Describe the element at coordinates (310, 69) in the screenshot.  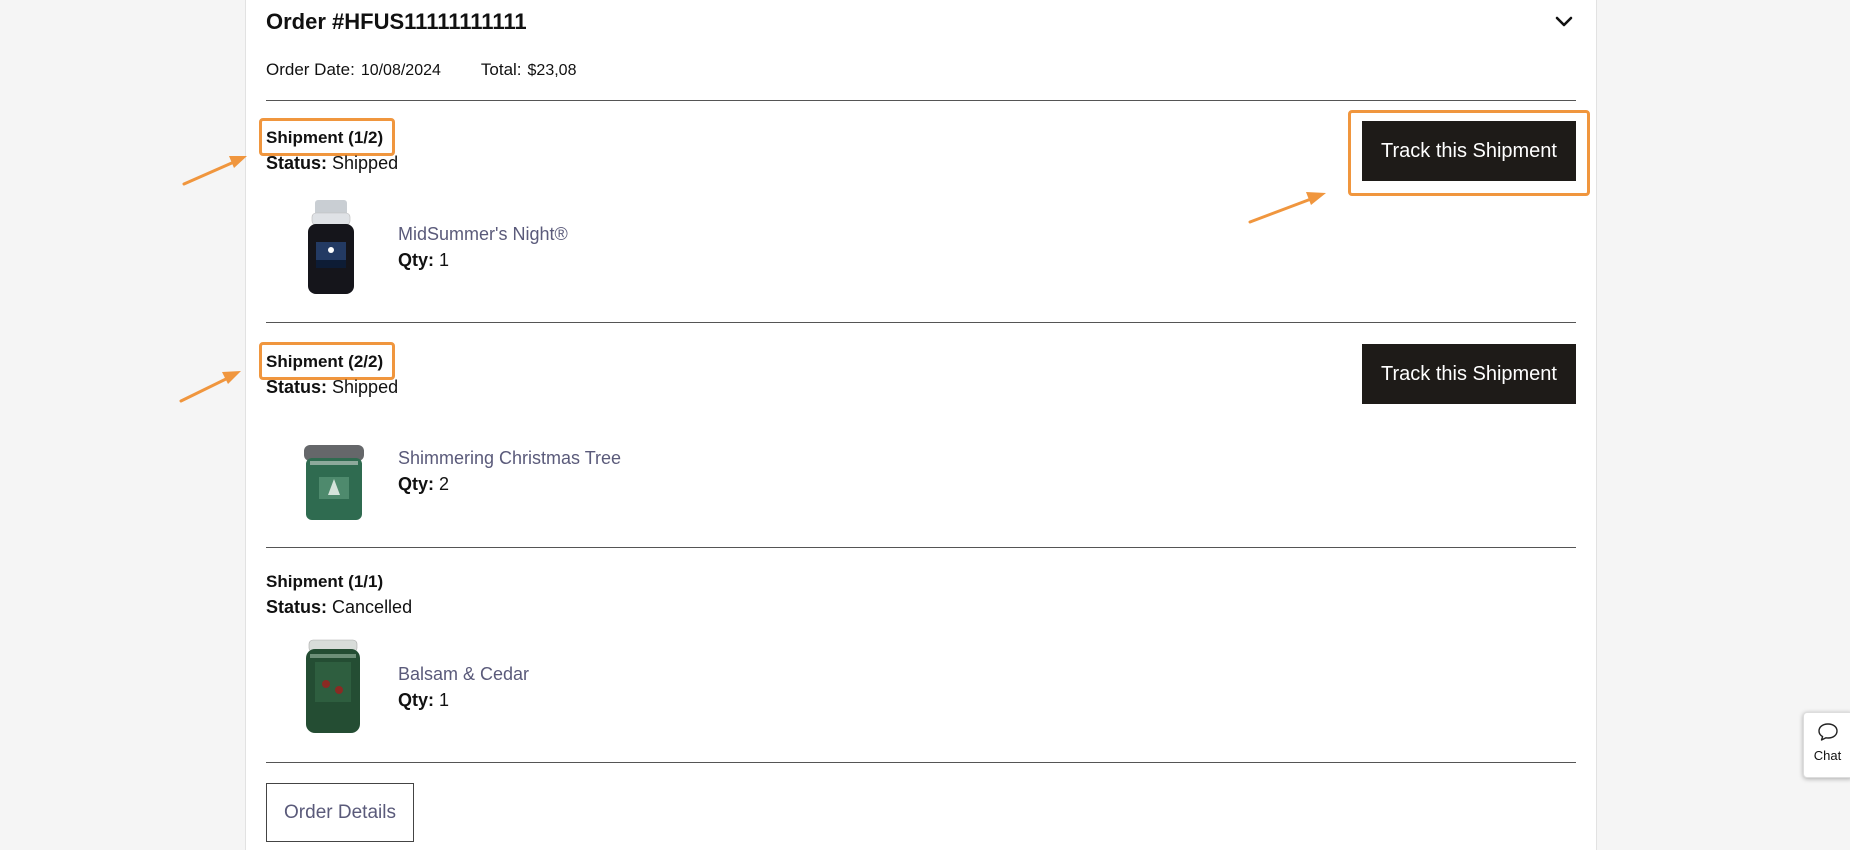
I see `order-date-label: Order Date:` at that location.